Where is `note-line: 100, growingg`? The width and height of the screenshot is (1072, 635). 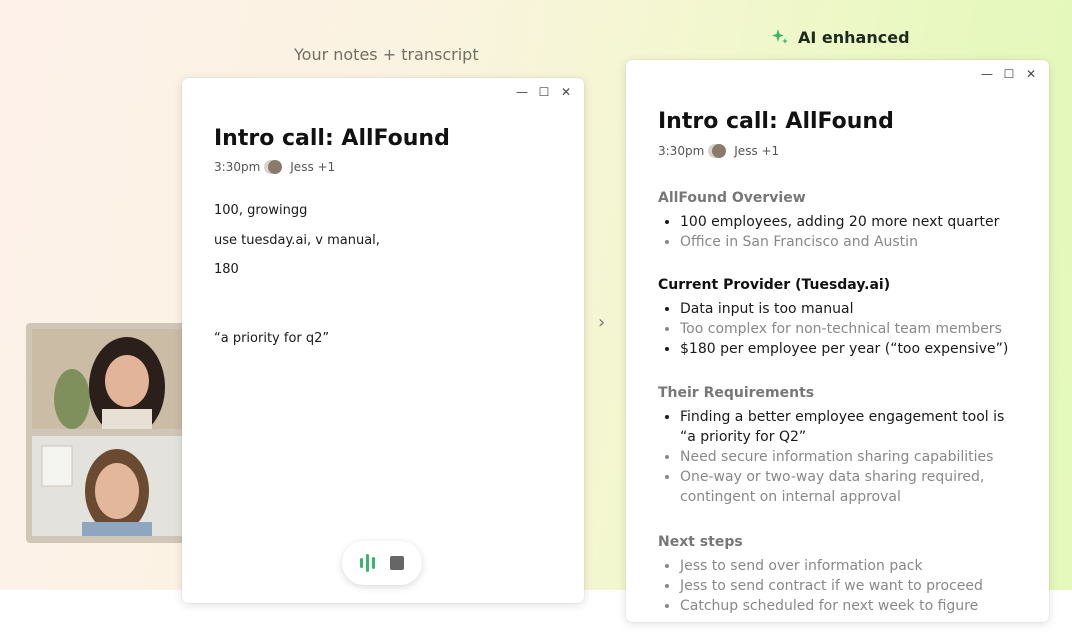
note-line: 100, growingg is located at coordinates (260, 210).